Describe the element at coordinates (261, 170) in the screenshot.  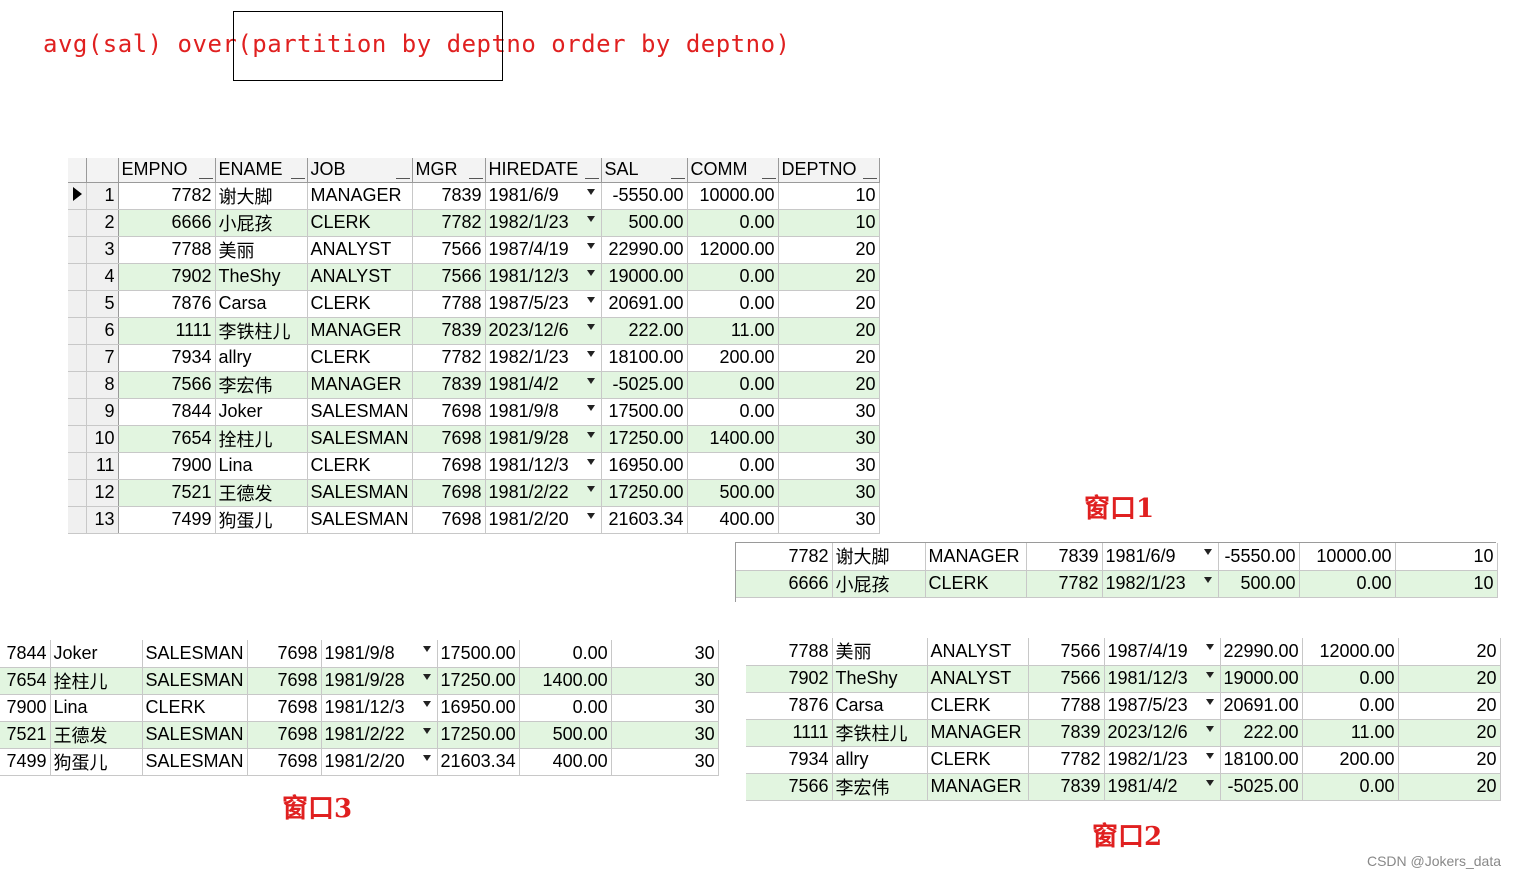
I see `col-ename-header: ENAME` at that location.